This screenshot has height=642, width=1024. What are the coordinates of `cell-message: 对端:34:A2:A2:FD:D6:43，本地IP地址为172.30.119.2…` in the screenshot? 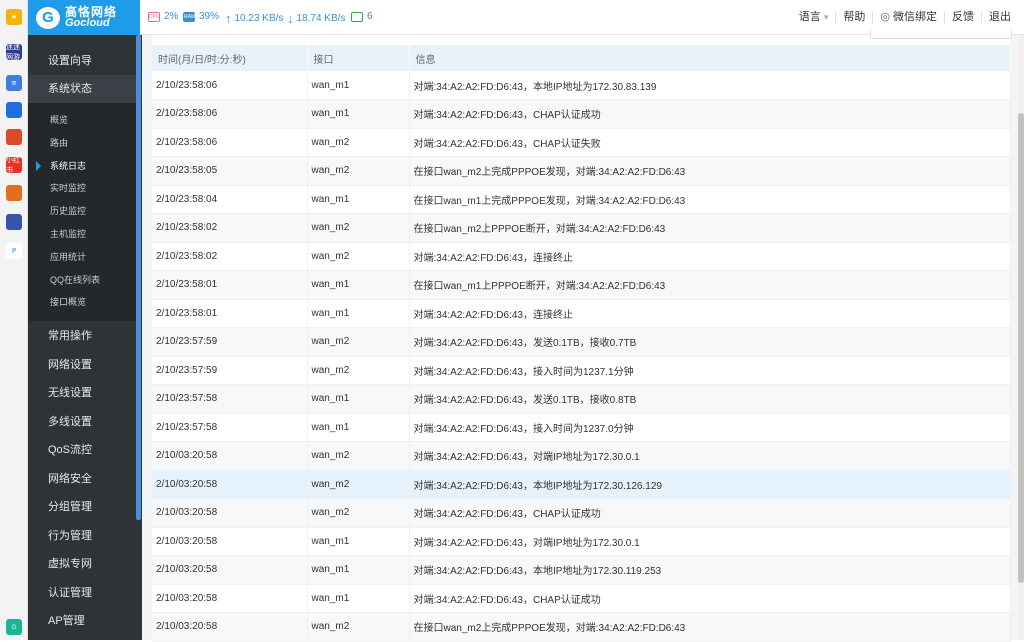 It's located at (710, 570).